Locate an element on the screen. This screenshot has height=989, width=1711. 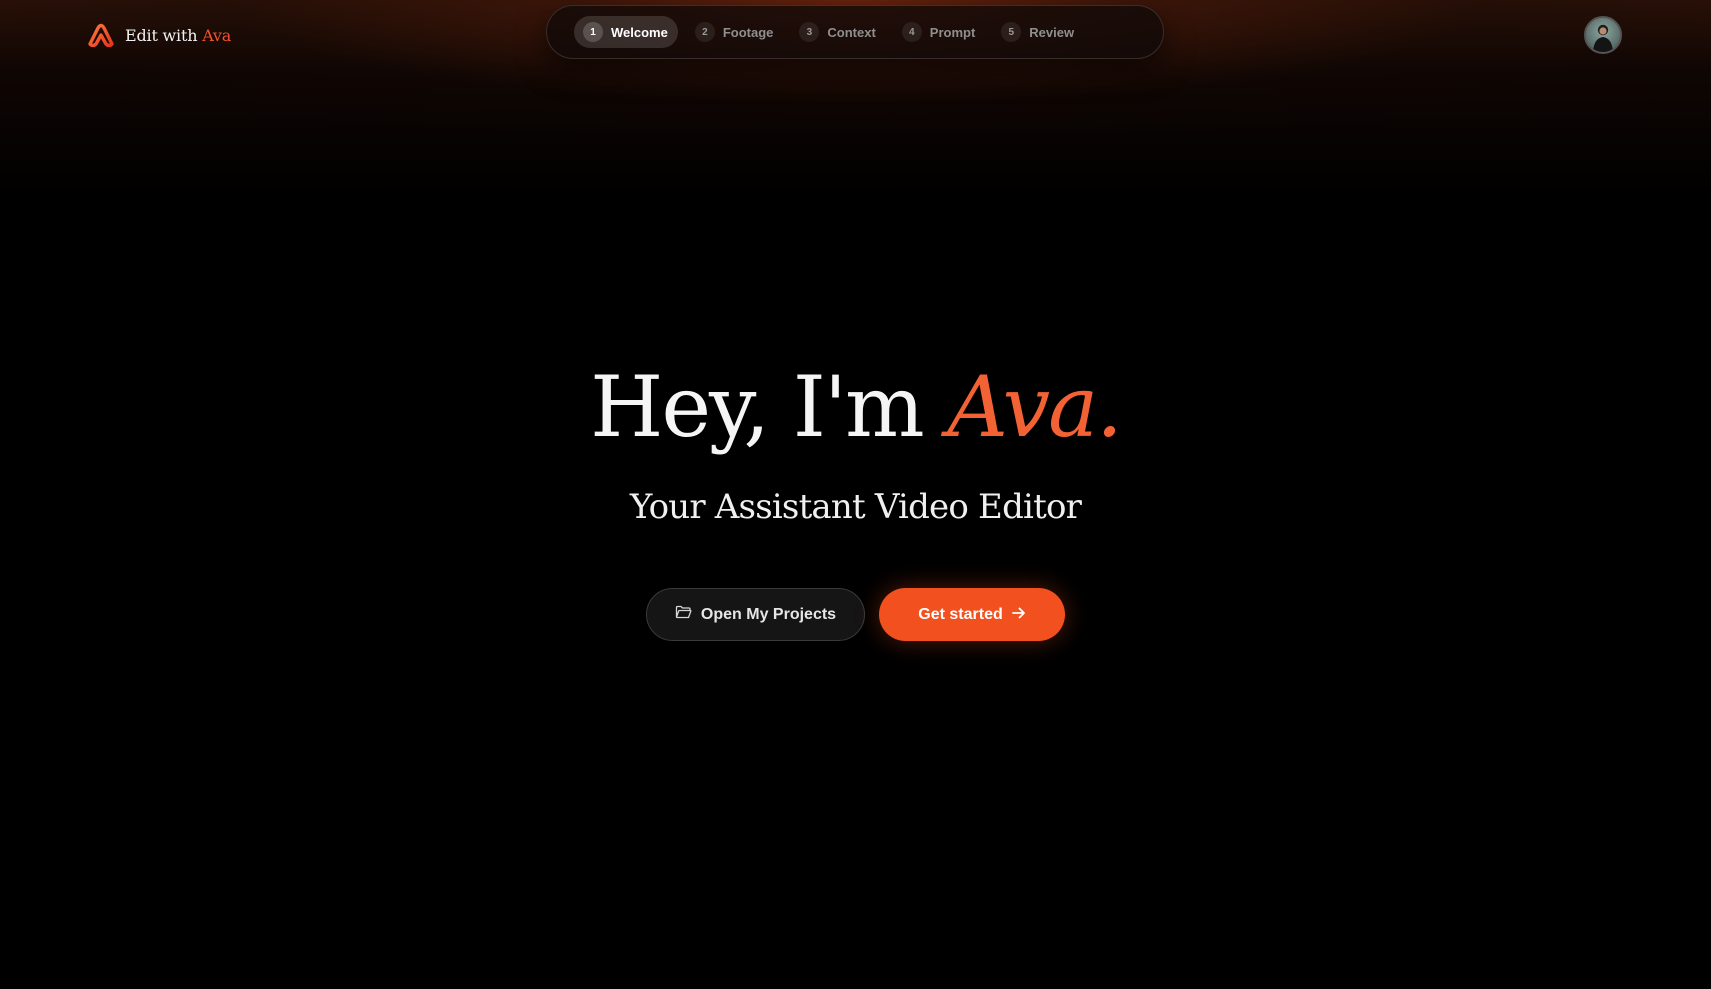
arrow-right-icon is located at coordinates (1018, 615).